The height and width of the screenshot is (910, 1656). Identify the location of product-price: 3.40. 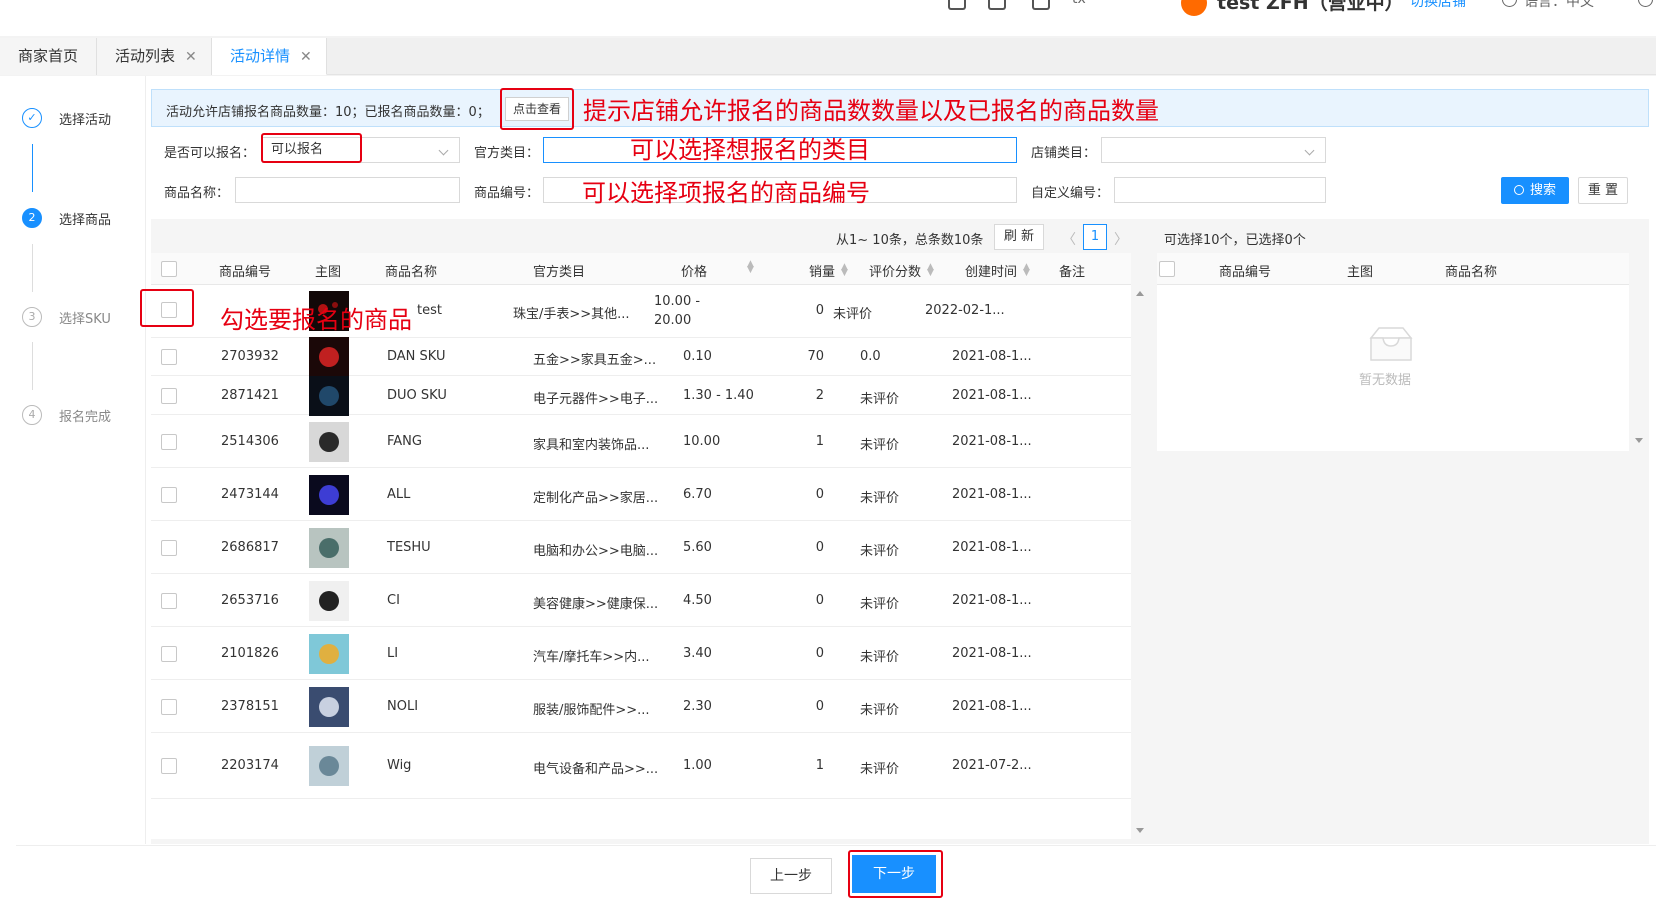
(697, 653).